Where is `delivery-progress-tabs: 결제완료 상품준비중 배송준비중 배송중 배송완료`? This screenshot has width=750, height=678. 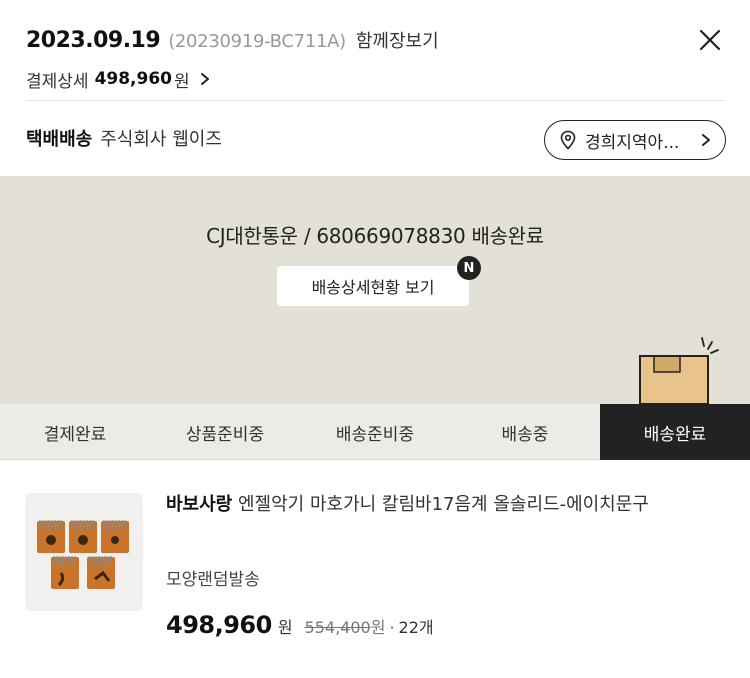 delivery-progress-tabs: 결제완료 상품준비중 배송준비중 배송중 배송완료 is located at coordinates (375, 432).